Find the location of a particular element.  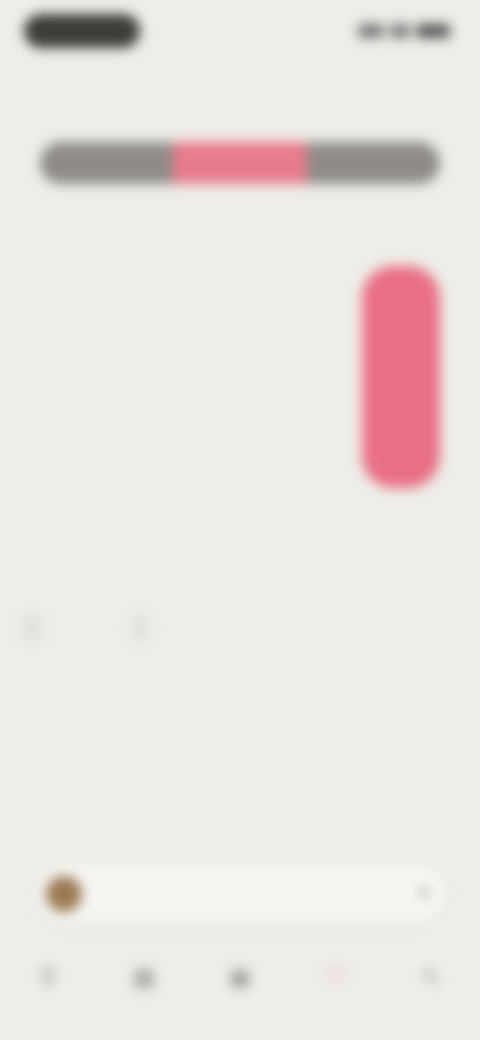

tab-favorites: ♡ is located at coordinates (336, 980).